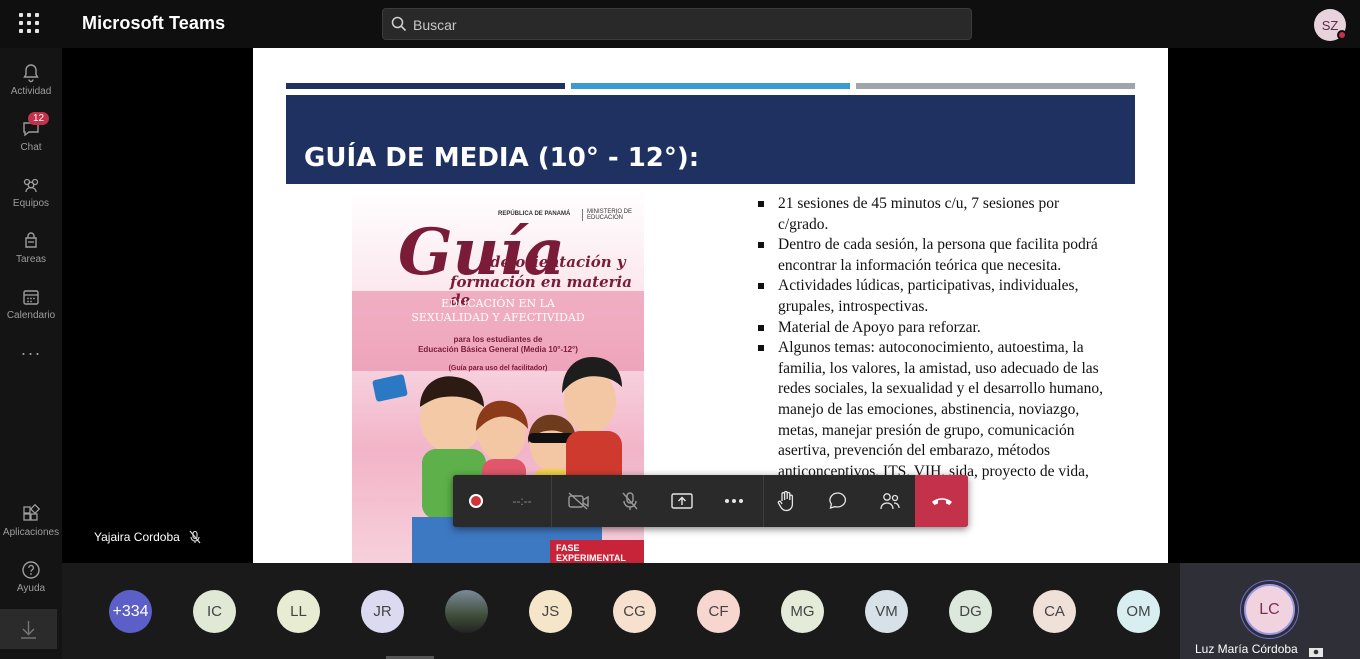 The height and width of the screenshot is (659, 1360). Describe the element at coordinates (1246, 649) in the screenshot. I see `self-name: Luz María Córdoba` at that location.